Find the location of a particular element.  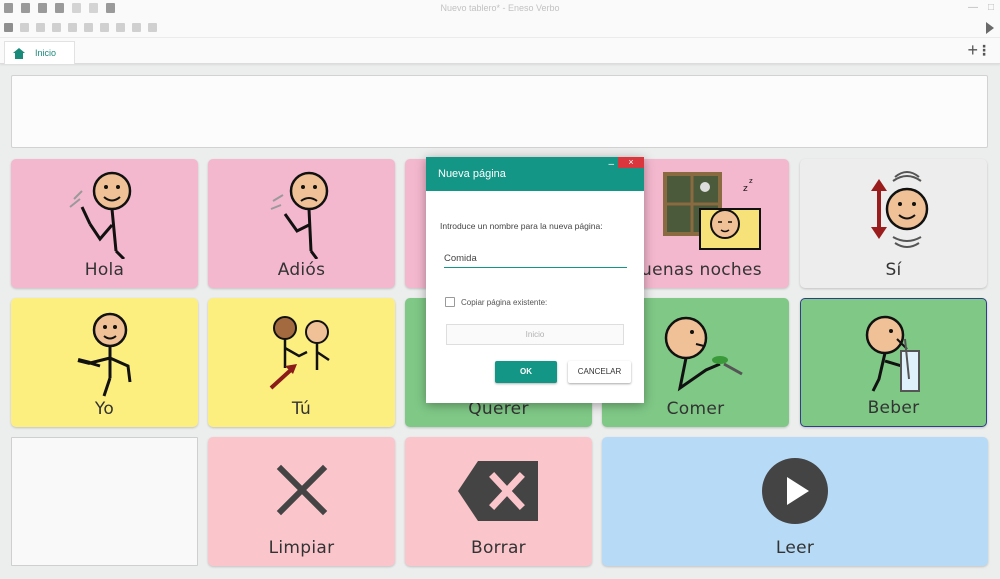

cell-label: Yo is located at coordinates (104, 409).